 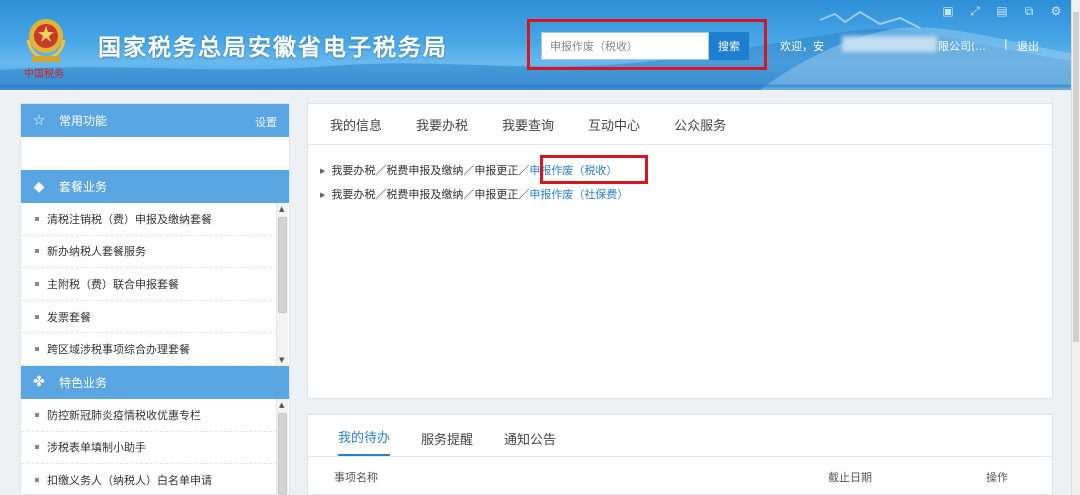 I want to click on list-item-label: 清税注销税（费）申报及缴纳套餐, so click(x=129, y=219).